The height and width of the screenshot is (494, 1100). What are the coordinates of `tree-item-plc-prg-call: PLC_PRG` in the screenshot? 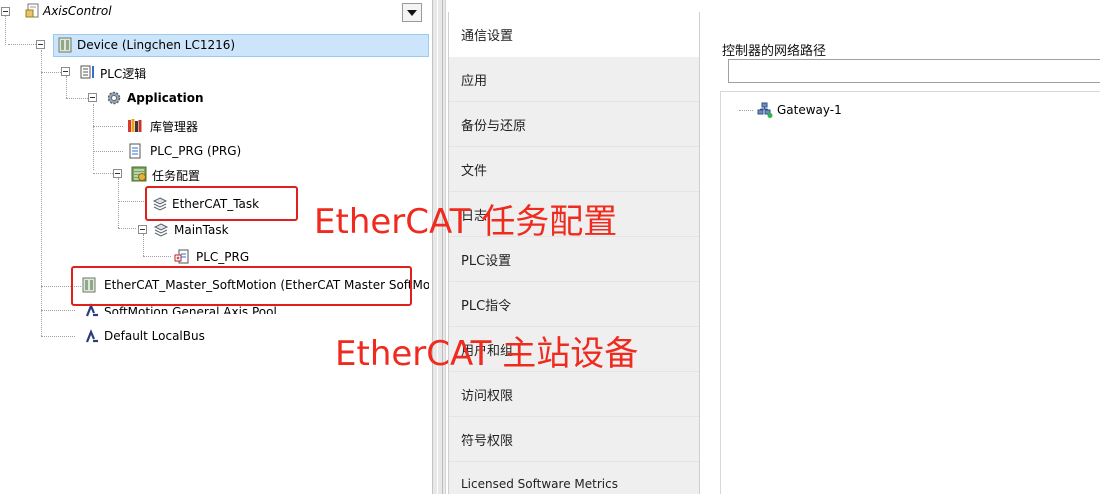 It's located at (215, 257).